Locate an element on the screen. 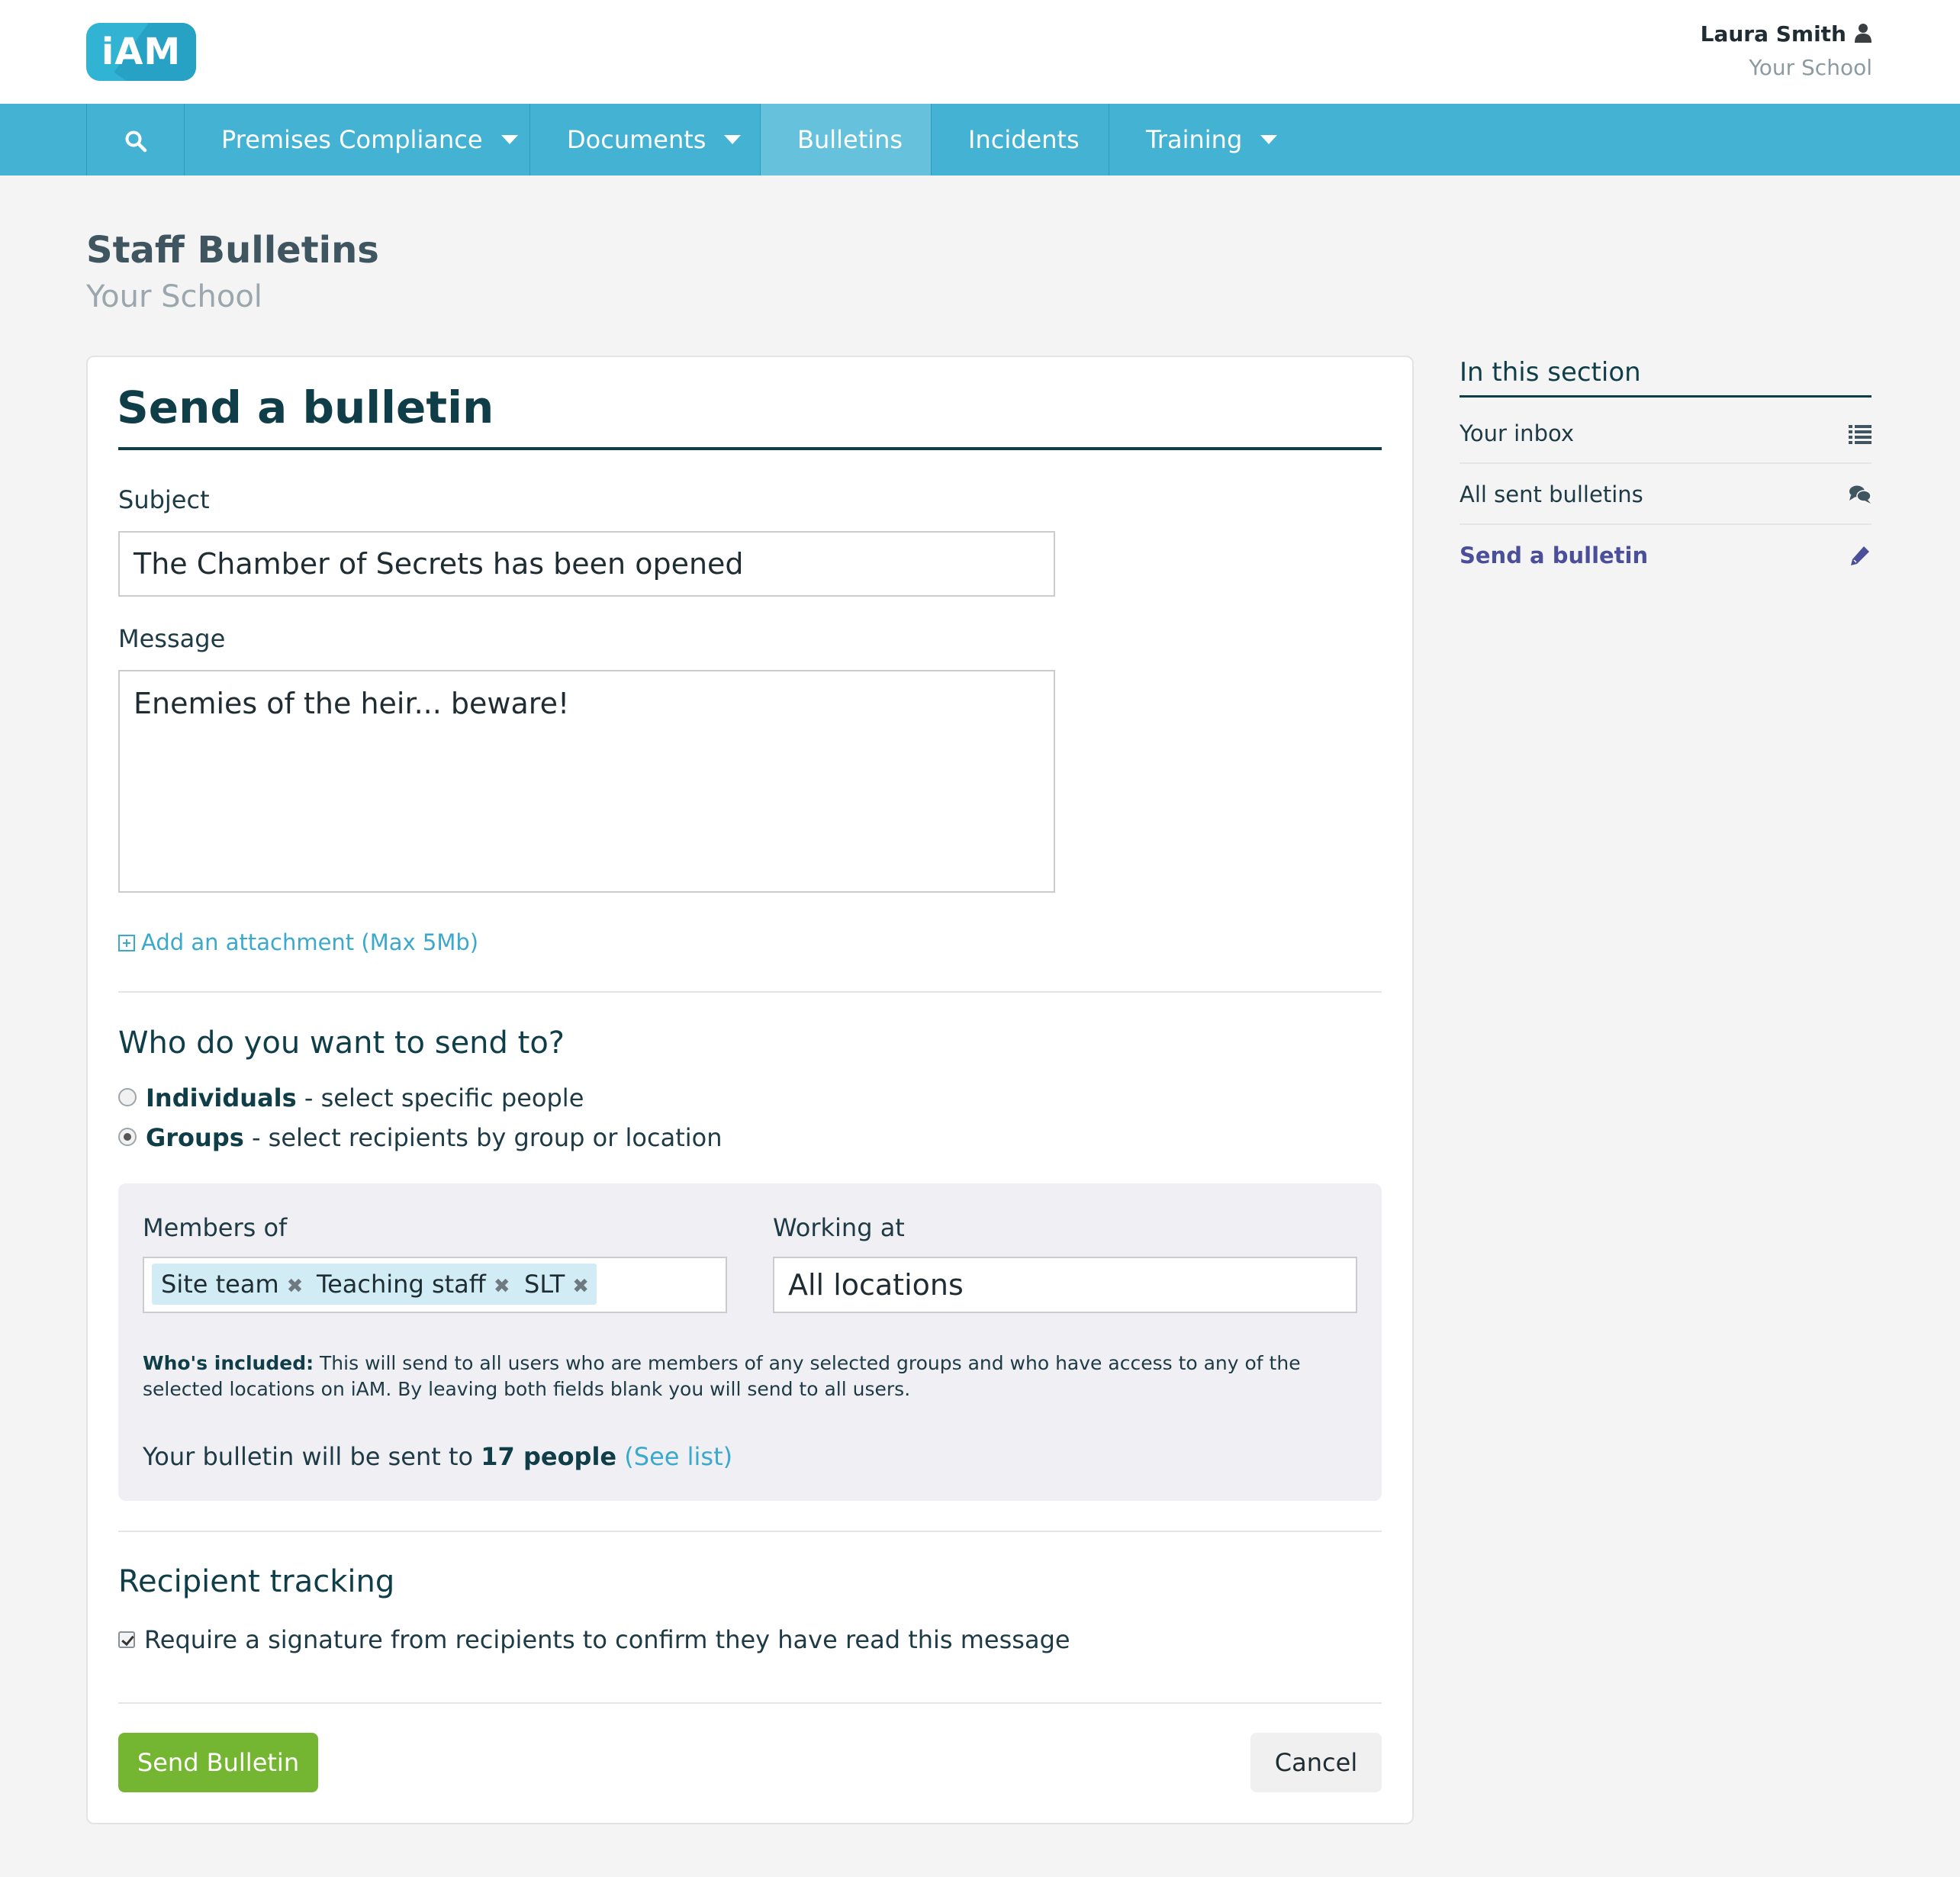 Image resolution: width=1960 pixels, height=1877 pixels. nav-label: Premises Compliance is located at coordinates (352, 139).